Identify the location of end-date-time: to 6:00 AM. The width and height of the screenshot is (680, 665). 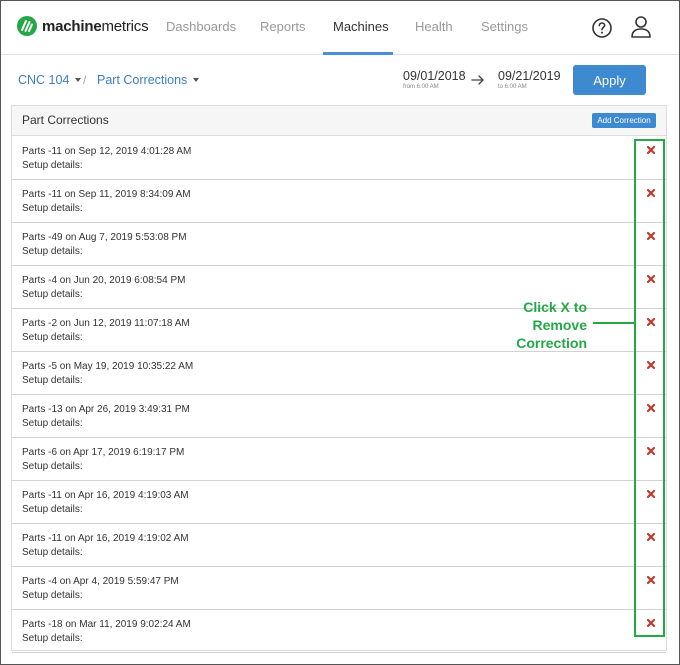
(512, 87).